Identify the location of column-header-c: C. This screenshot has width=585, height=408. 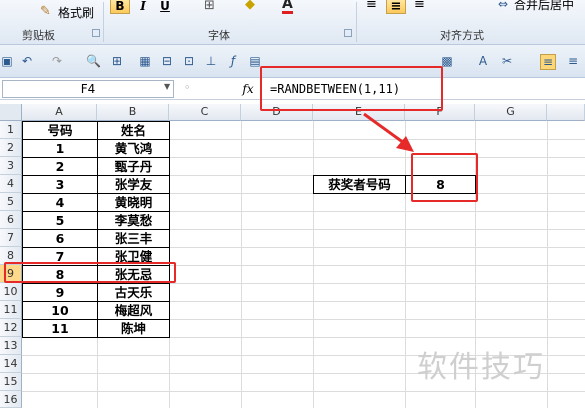
(205, 112).